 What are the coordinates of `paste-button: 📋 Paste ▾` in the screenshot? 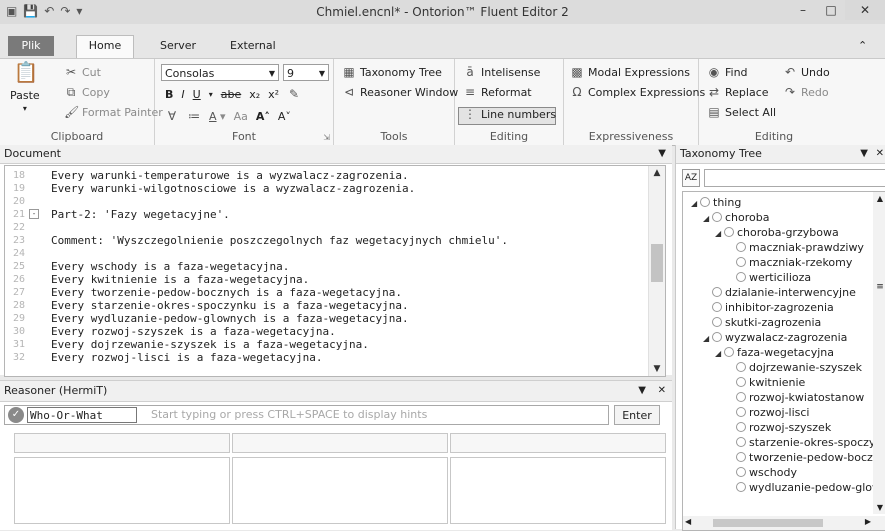 It's located at (25, 87).